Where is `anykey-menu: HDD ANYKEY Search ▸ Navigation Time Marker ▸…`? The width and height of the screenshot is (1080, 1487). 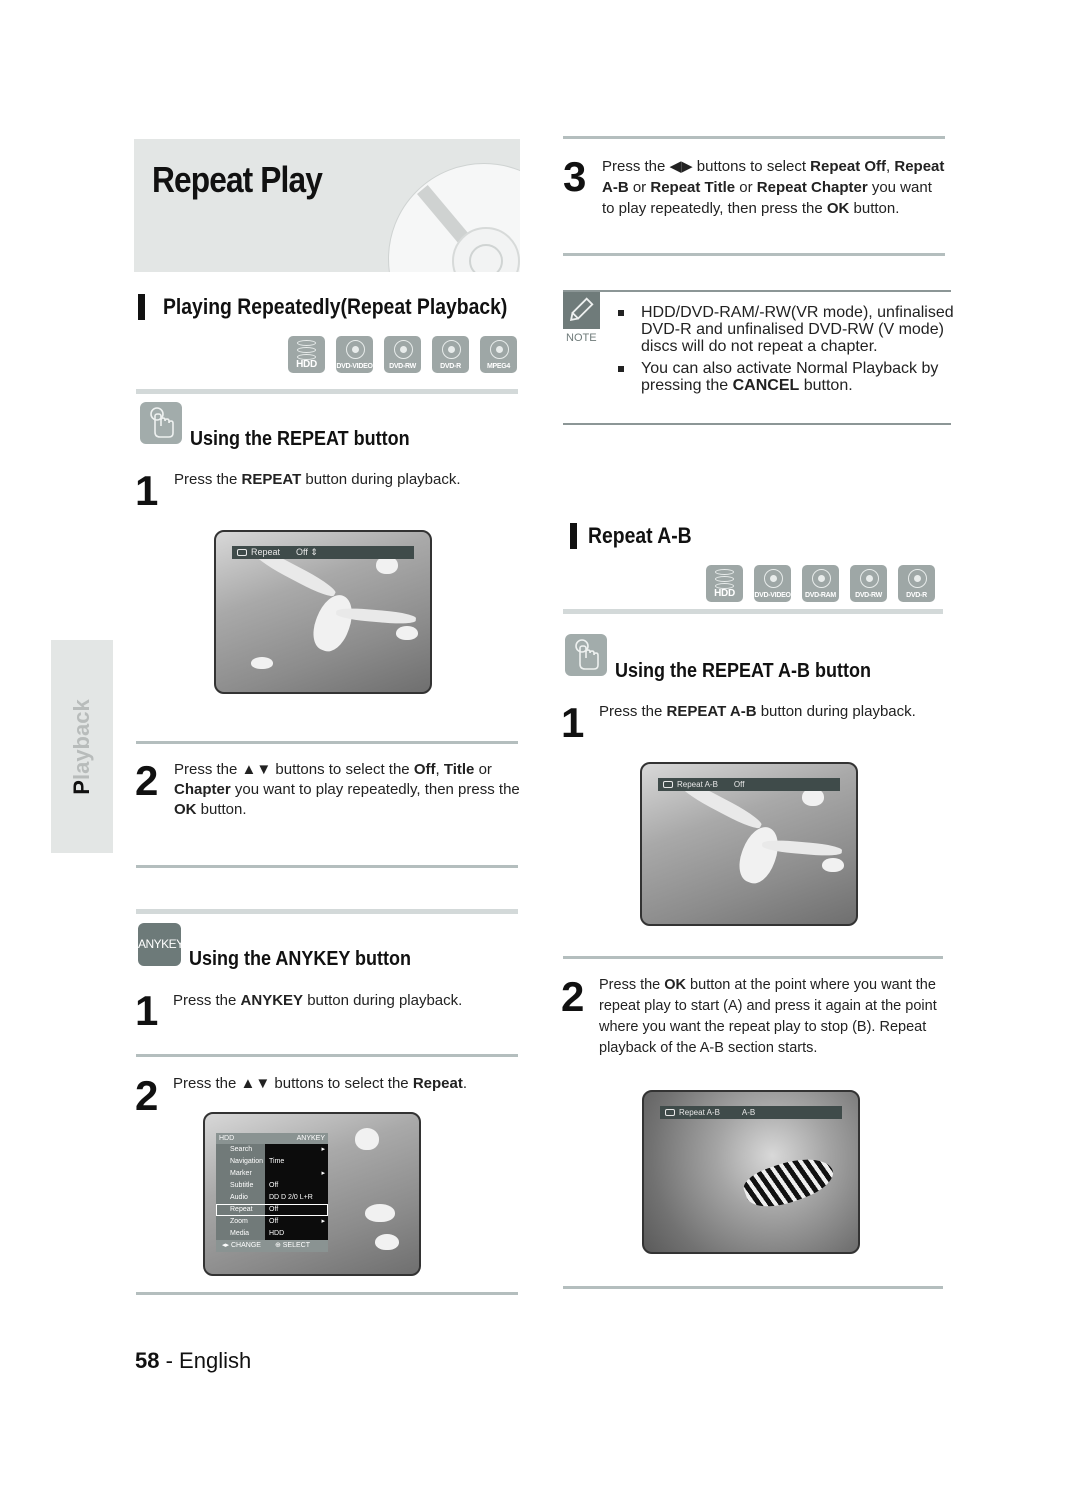 anykey-menu: HDD ANYKEY Search ▸ Navigation Time Marker ▸… is located at coordinates (272, 1192).